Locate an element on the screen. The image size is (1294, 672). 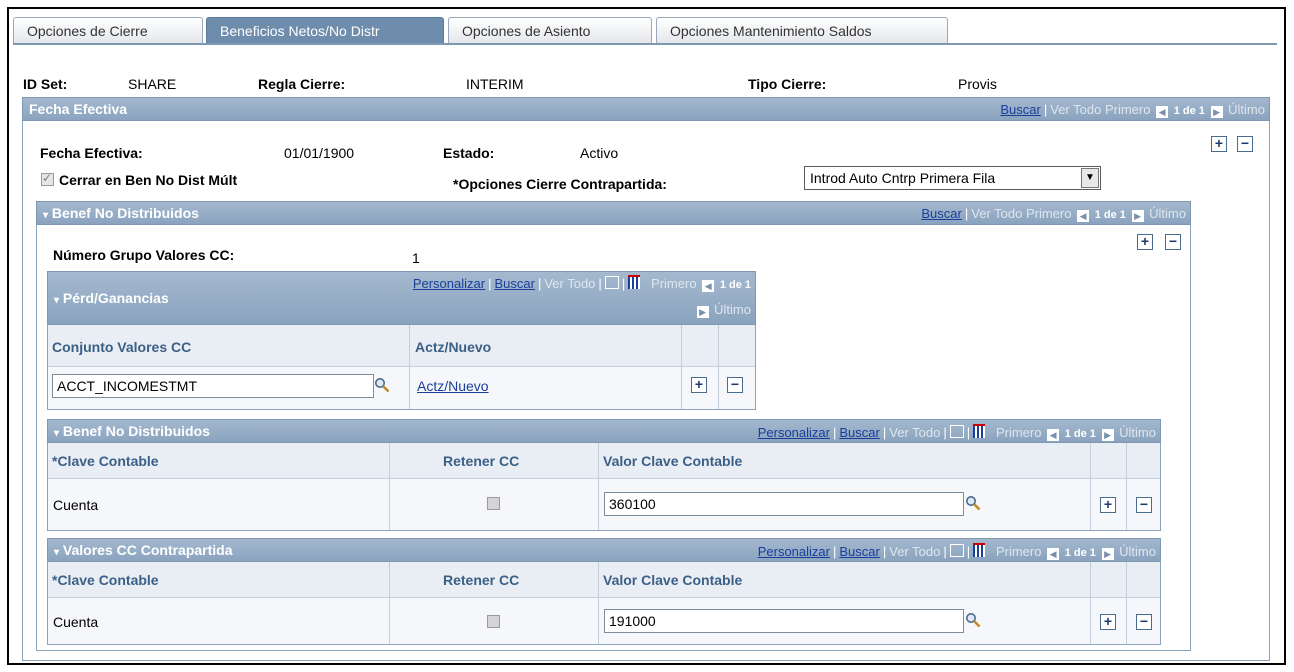
multi-checkbox: ✓ is located at coordinates (47, 178).